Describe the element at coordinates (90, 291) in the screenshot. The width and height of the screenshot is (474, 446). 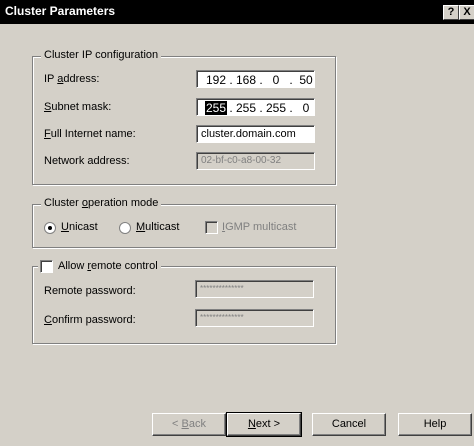
I see `remote-password-label: Remote password:` at that location.